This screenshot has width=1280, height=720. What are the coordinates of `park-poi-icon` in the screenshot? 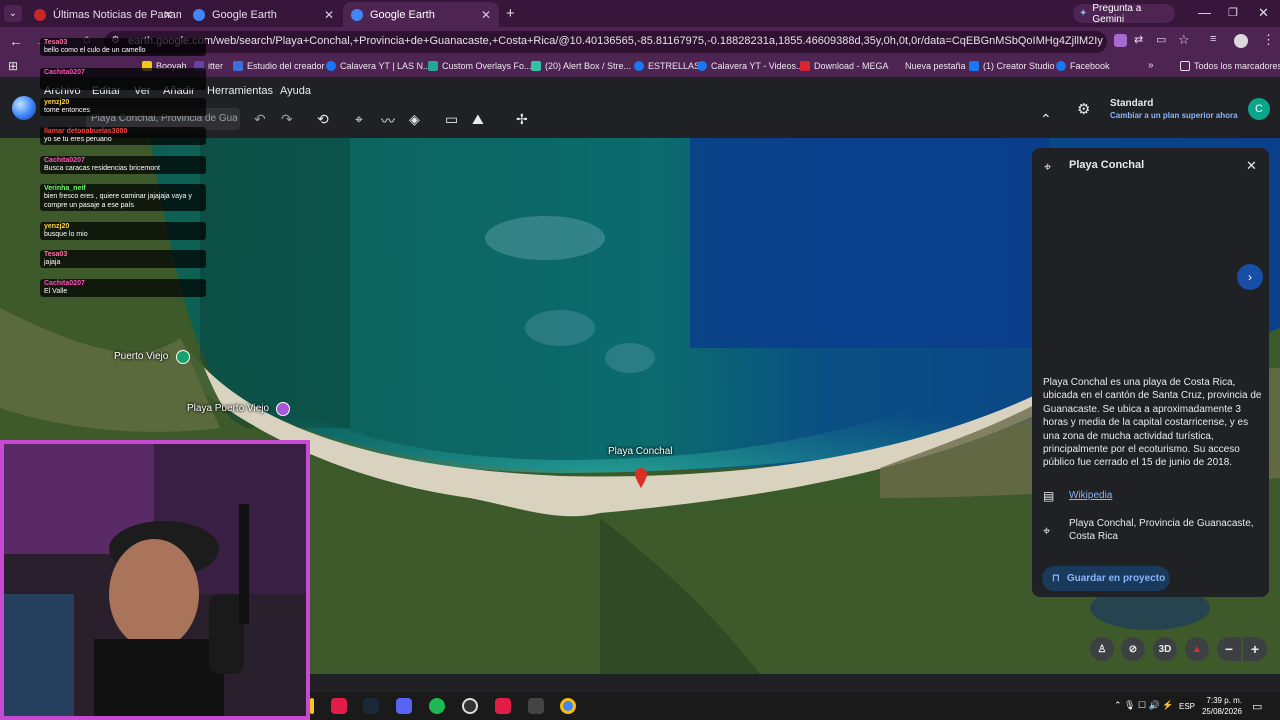 It's located at (183, 357).